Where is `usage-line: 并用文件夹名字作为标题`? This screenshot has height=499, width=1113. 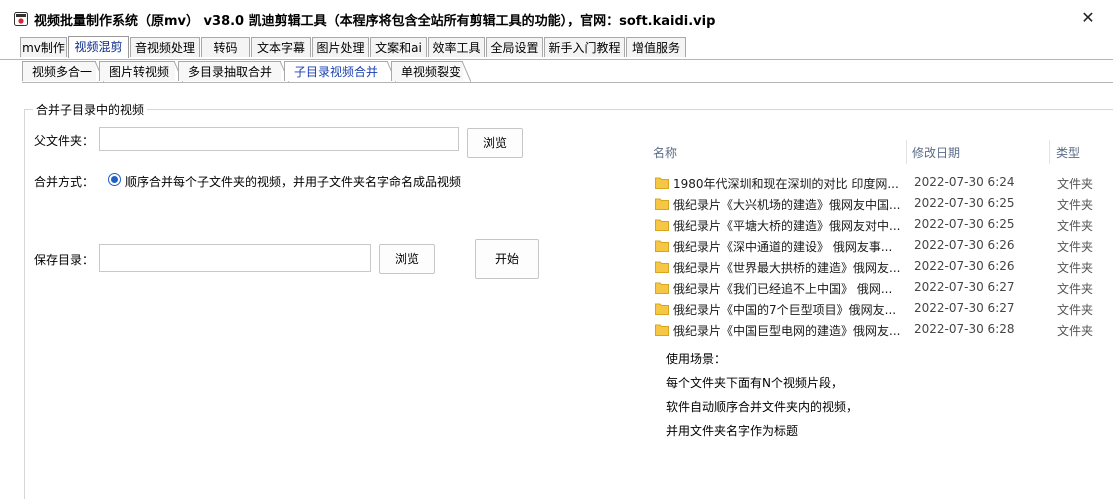 usage-line: 并用文件夹名字作为标题 is located at coordinates (732, 431).